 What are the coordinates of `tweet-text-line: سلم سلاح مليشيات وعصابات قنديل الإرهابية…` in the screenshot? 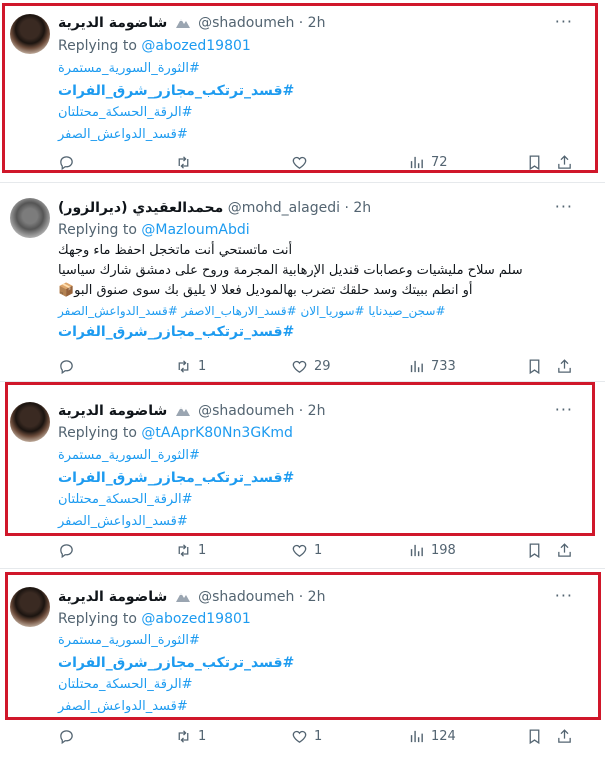 It's located at (290, 270).